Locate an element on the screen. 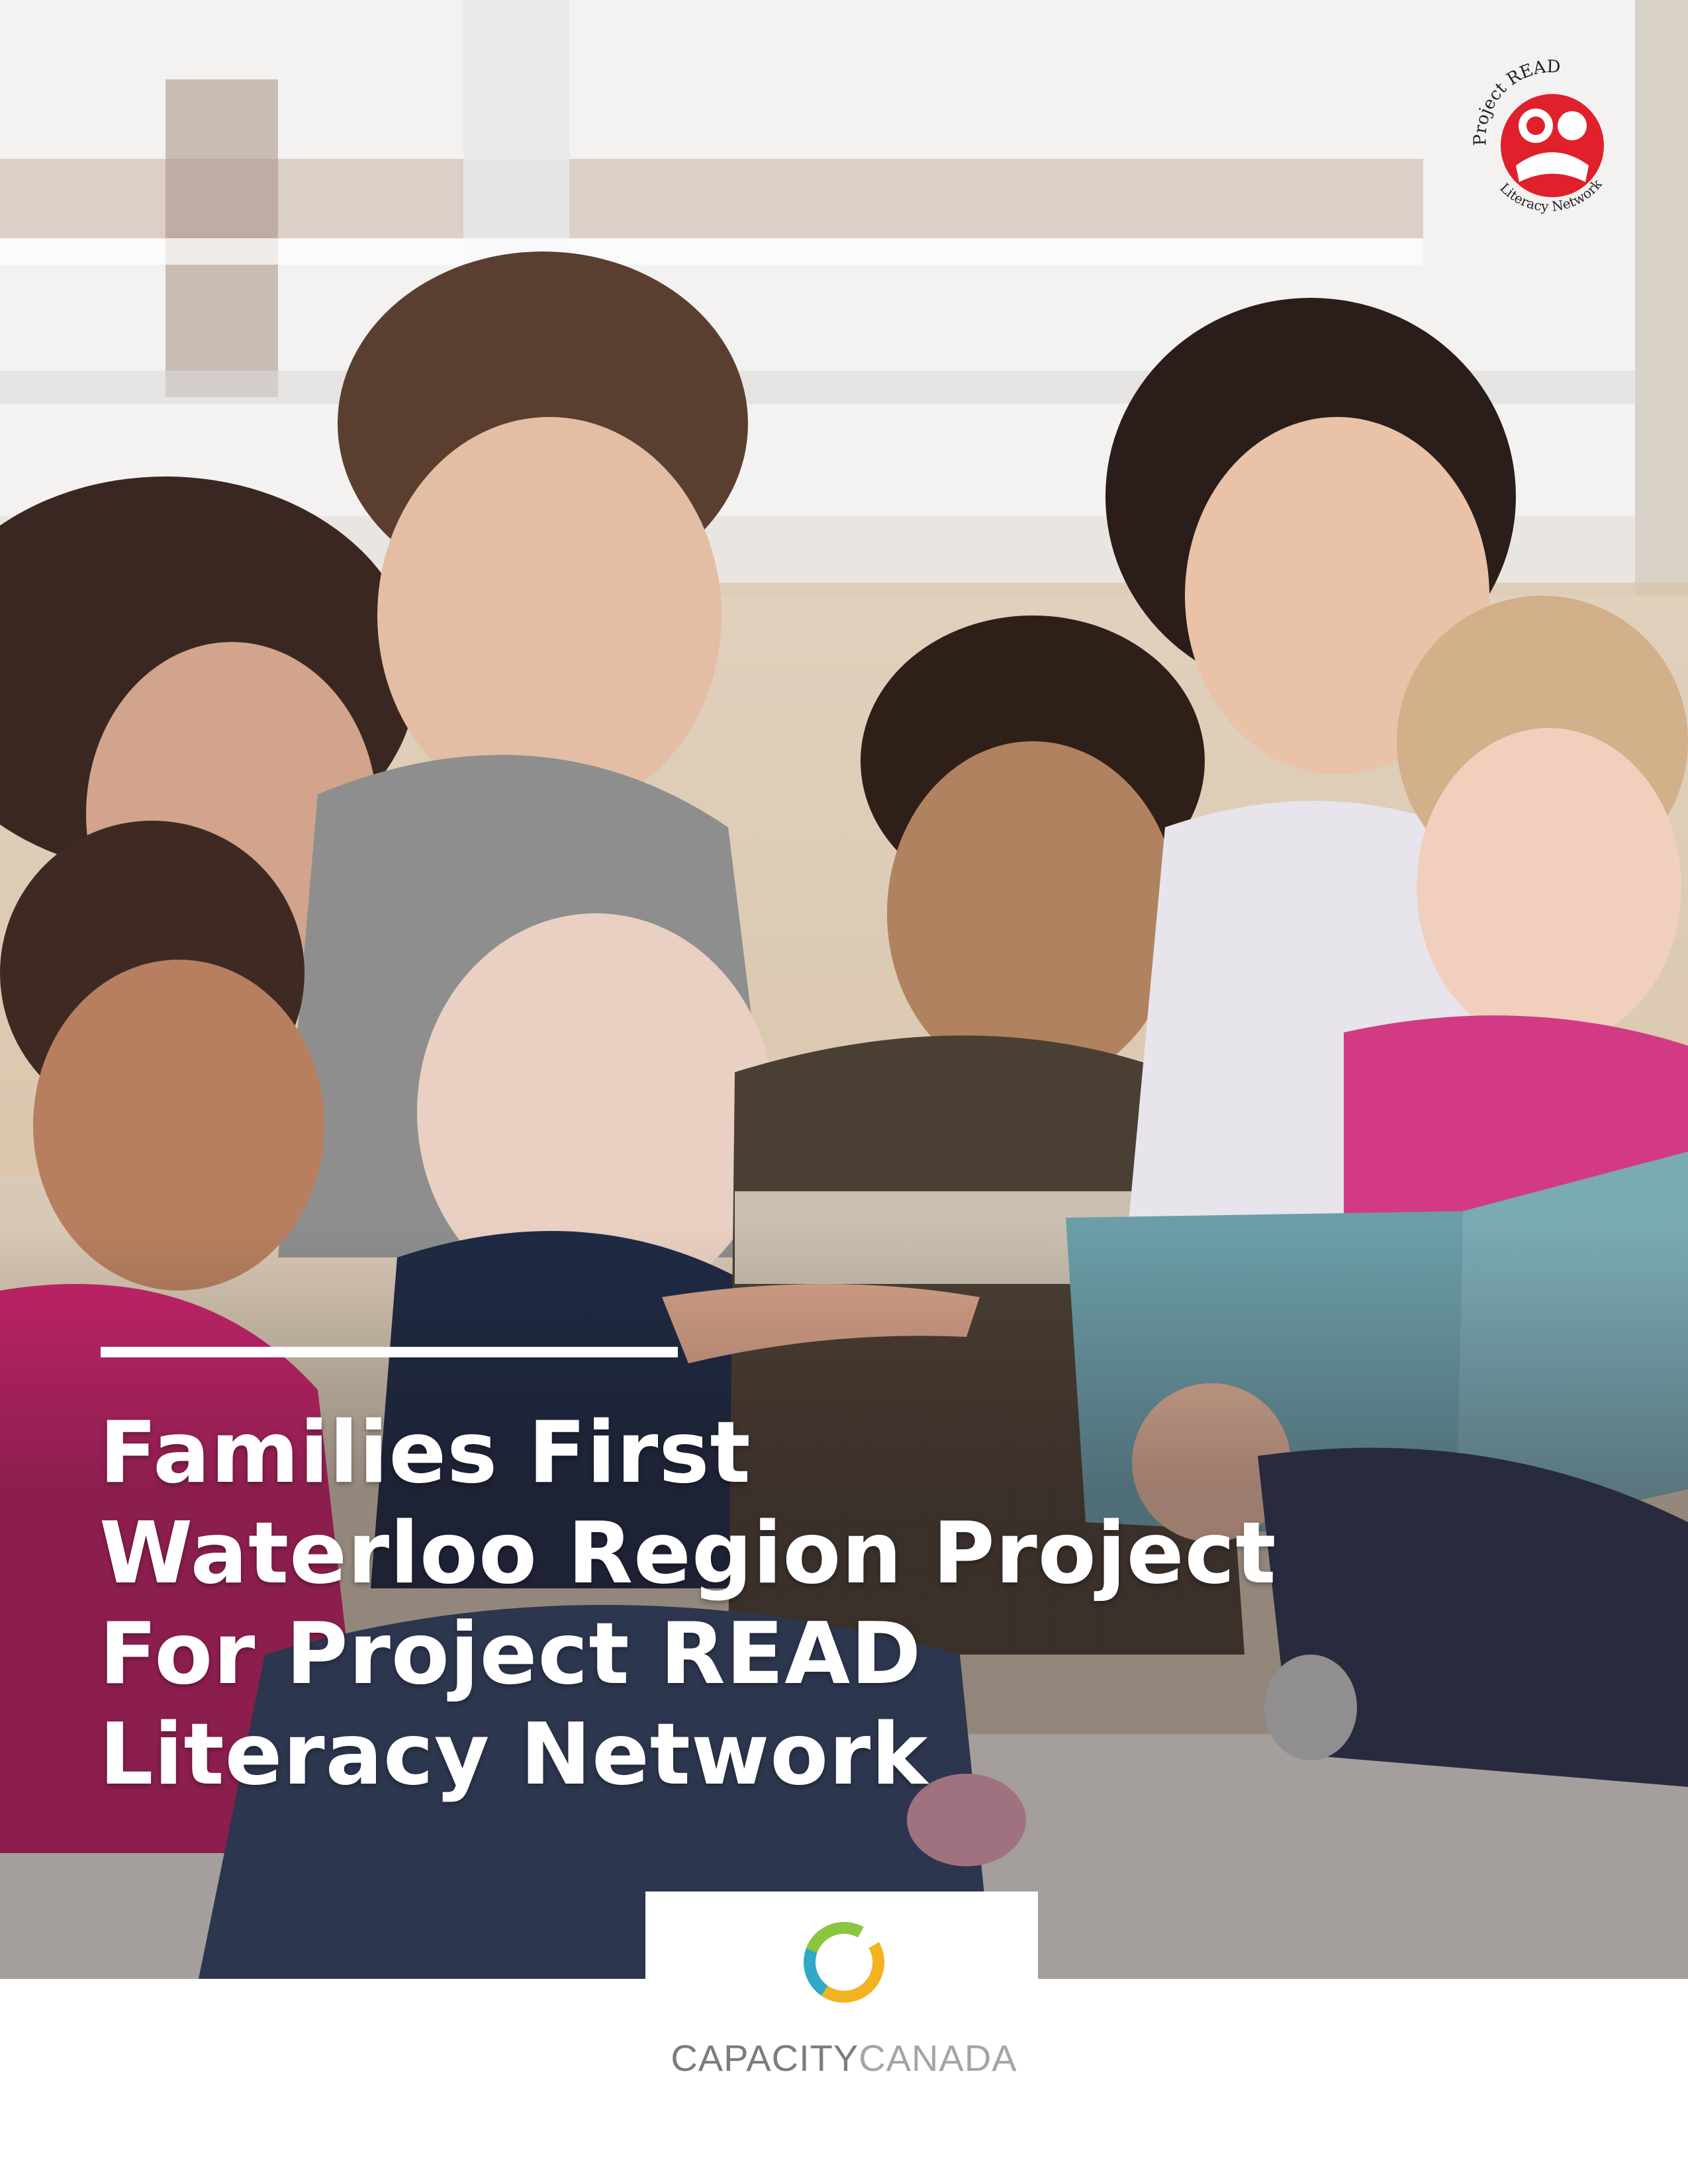  title-rule is located at coordinates (389, 1352).